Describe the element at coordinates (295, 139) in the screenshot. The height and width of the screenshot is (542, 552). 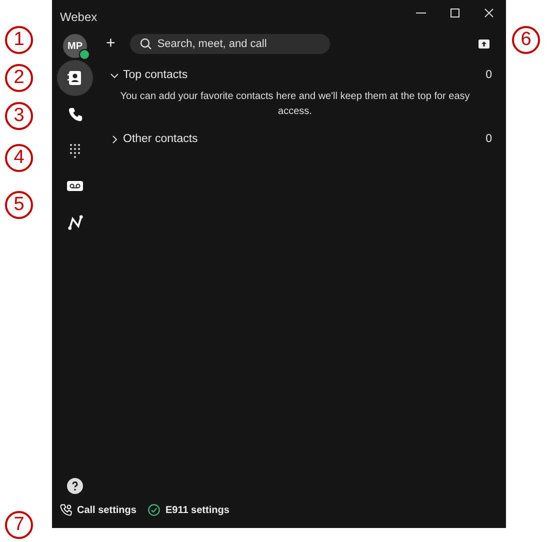
I see `section-header: Other contacts 0` at that location.